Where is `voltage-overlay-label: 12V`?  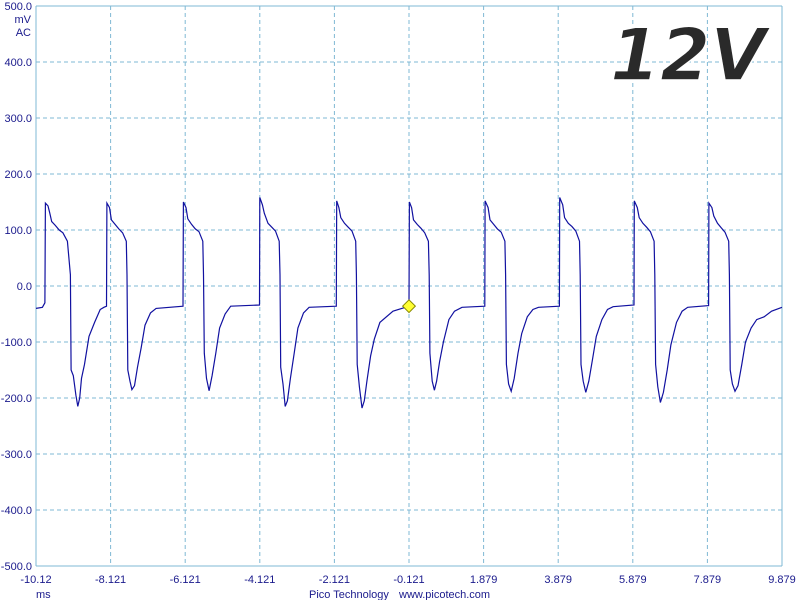
voltage-overlay-label: 12V is located at coordinates (690, 55).